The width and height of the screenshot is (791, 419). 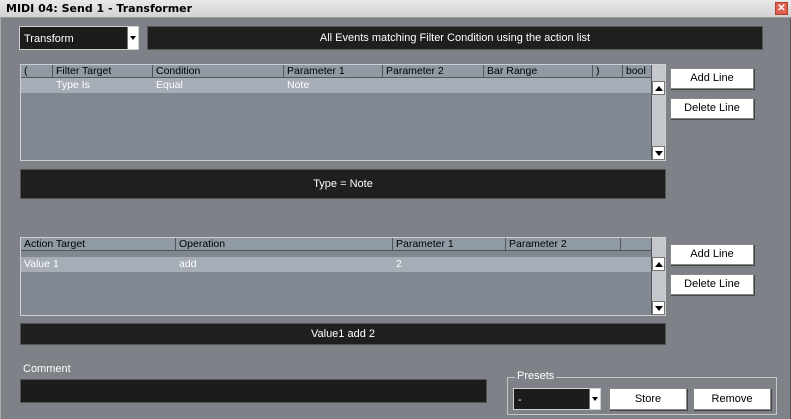 What do you see at coordinates (336, 85) in the screenshot?
I see `table-row: Type Is Equal Note` at bounding box center [336, 85].